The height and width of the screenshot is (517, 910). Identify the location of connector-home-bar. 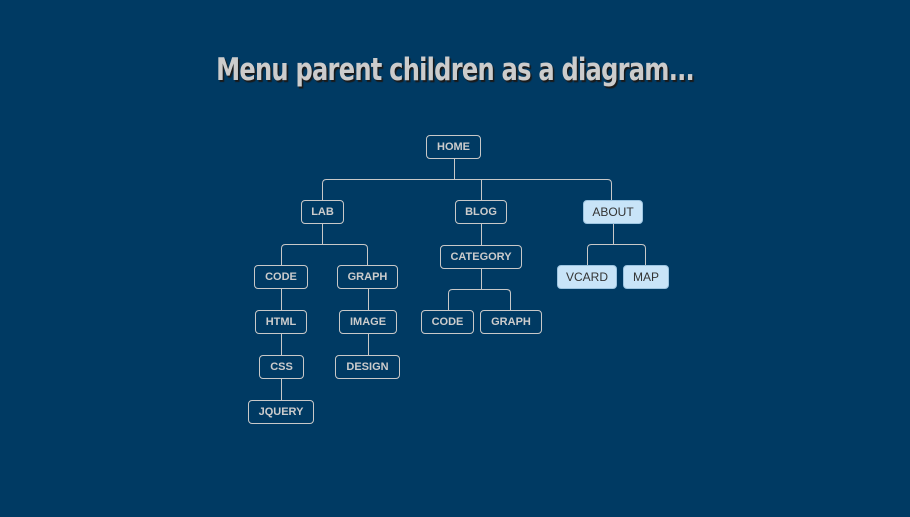
(467, 189).